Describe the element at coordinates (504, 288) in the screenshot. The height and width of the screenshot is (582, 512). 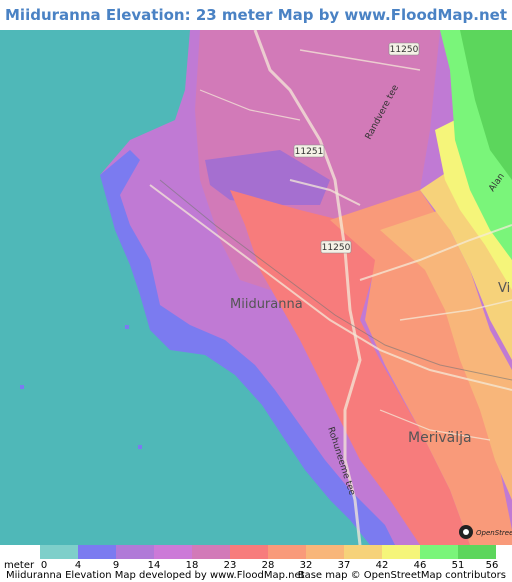
I see `place-label-vi: Vi` at that location.